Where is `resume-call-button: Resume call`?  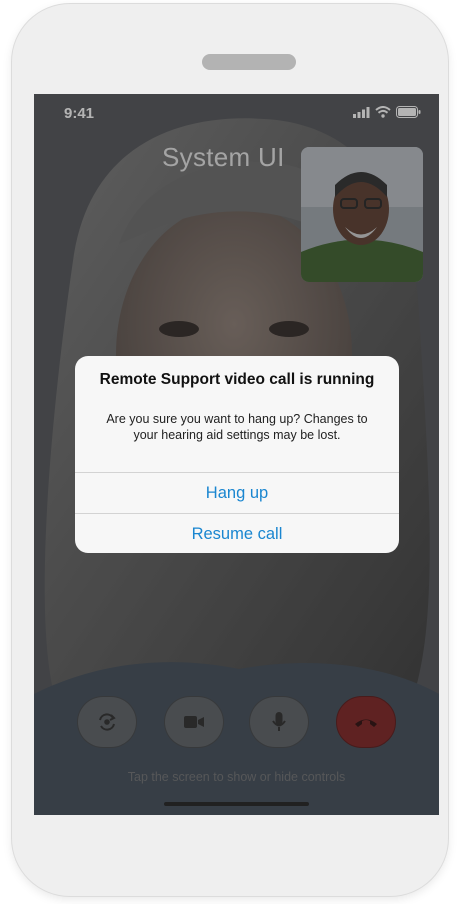 resume-call-button: Resume call is located at coordinates (237, 533).